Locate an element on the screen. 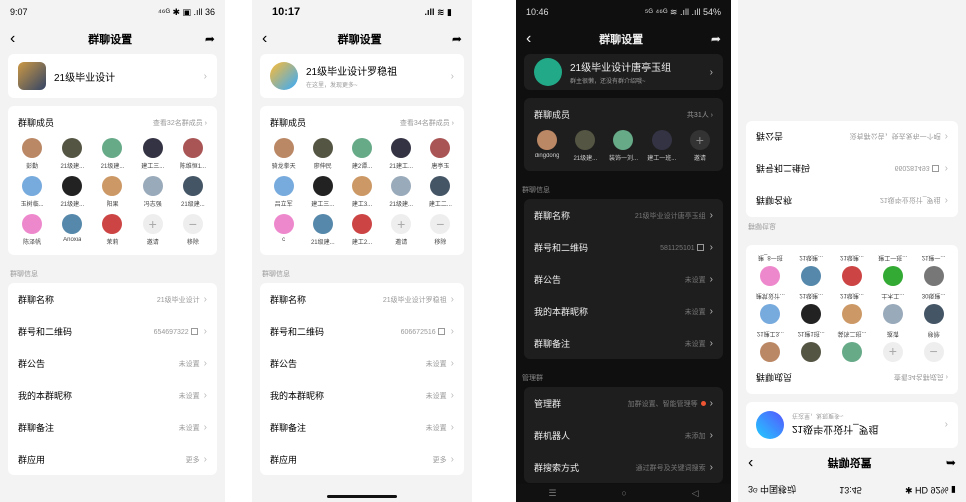 This screenshot has width=966, height=502. member-item: 陈泽帆 is located at coordinates (32, 230).